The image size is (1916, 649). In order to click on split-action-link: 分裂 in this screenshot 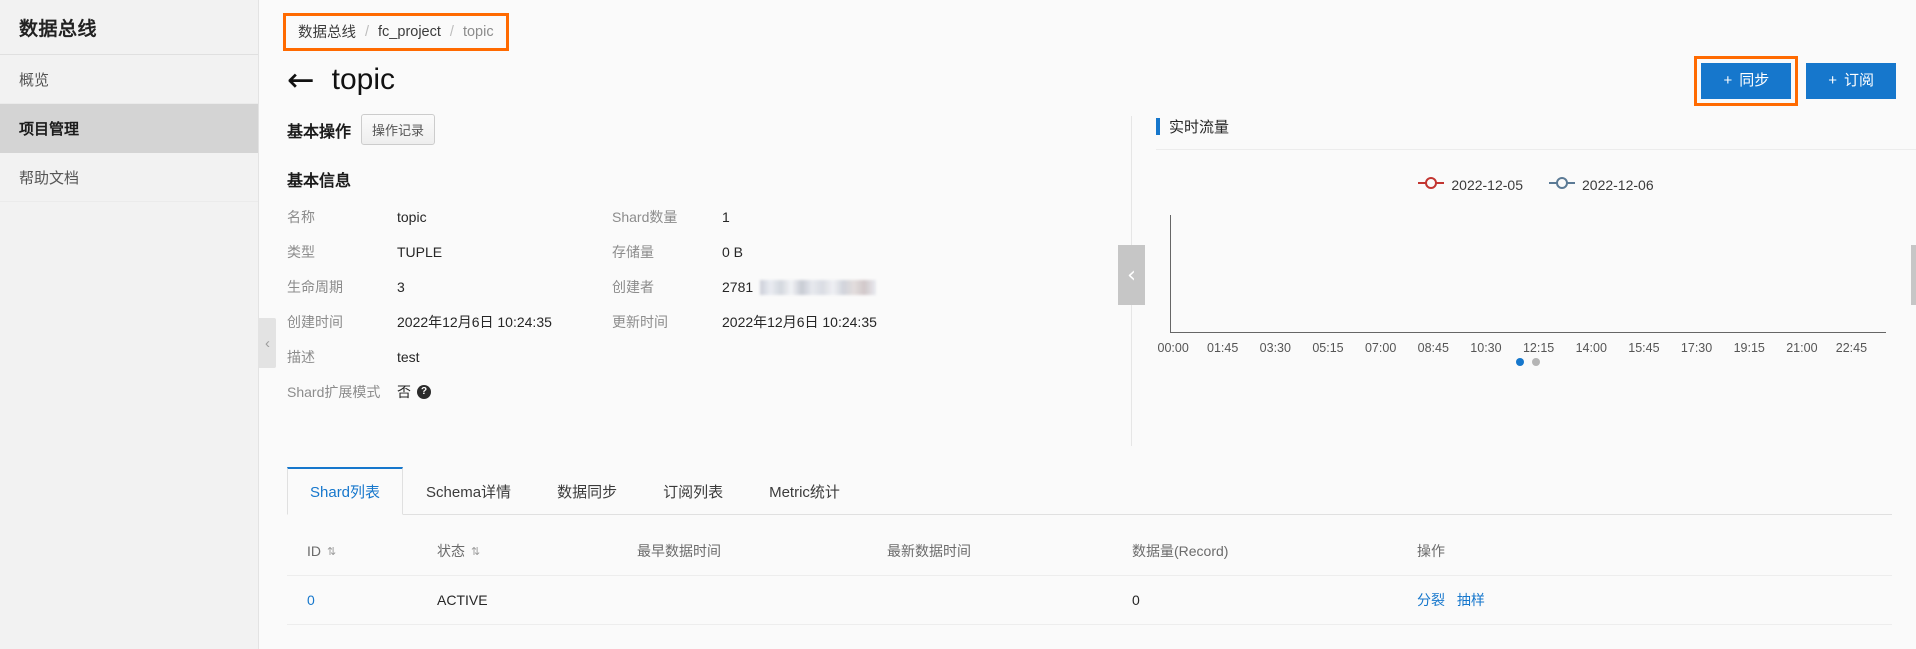, I will do `click(1431, 600)`.